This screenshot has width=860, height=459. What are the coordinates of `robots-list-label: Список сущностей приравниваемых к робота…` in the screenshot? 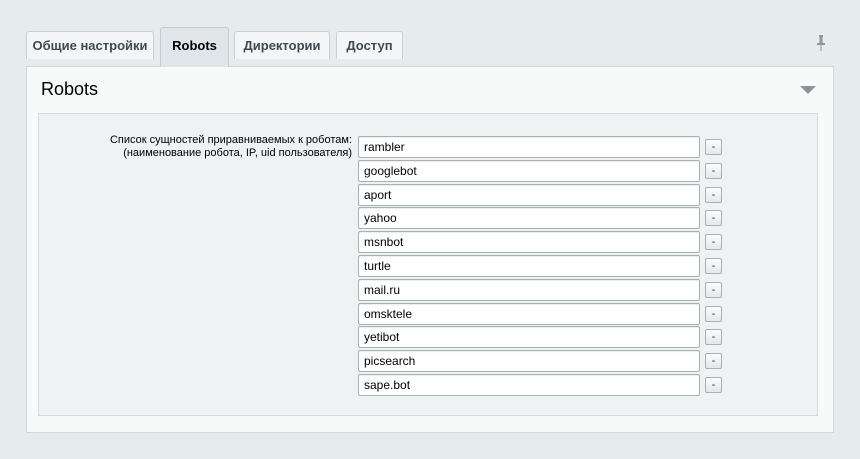 It's located at (207, 147).